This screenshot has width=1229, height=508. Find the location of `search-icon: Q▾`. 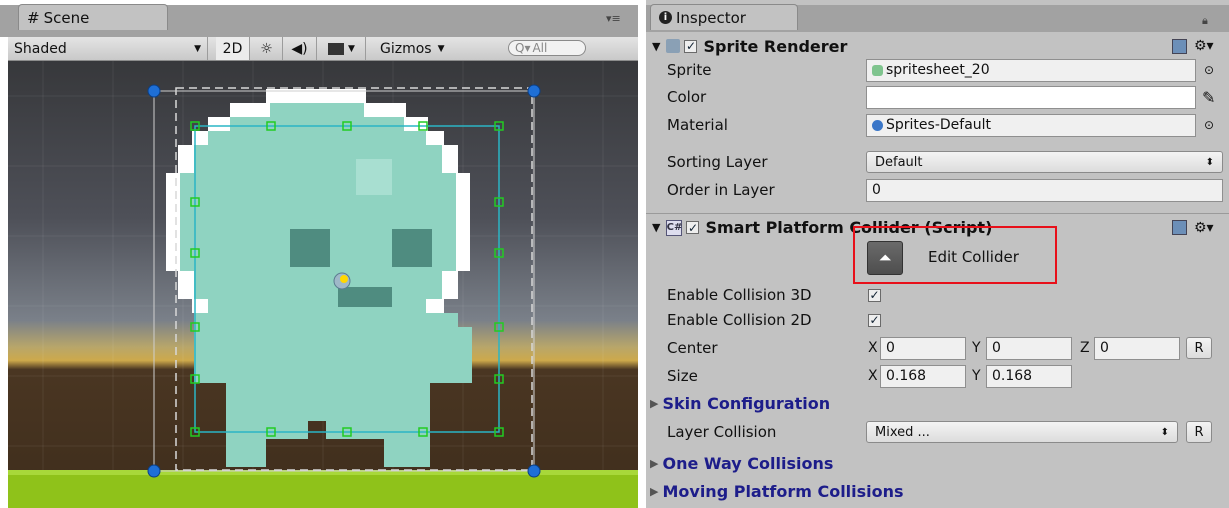

search-icon: Q▾ is located at coordinates (523, 48).